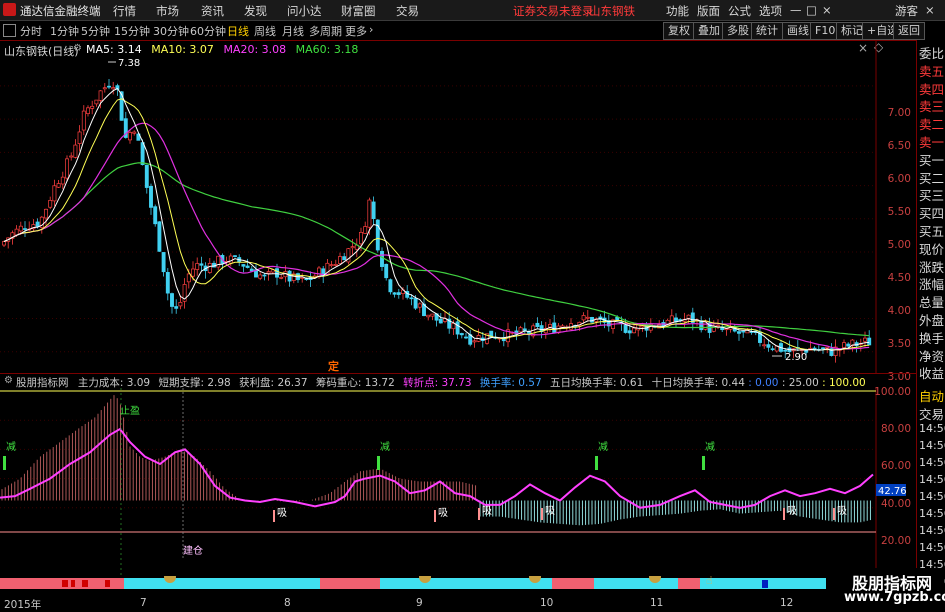 This screenshot has height=612, width=945. What do you see at coordinates (679, 31) in the screenshot?
I see `fuquan-button: 复权` at bounding box center [679, 31].